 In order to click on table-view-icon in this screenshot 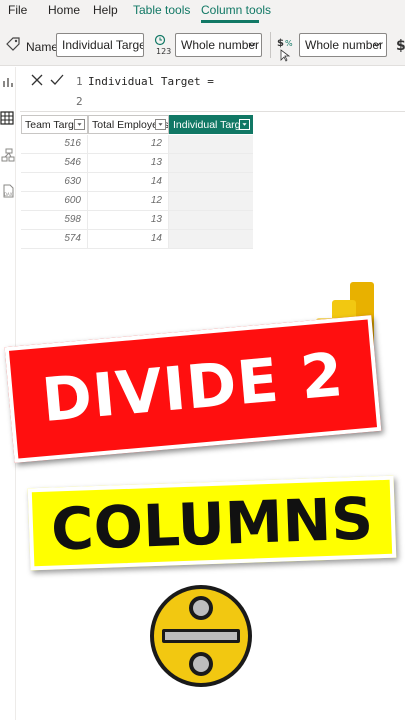, I will do `click(7, 118)`.